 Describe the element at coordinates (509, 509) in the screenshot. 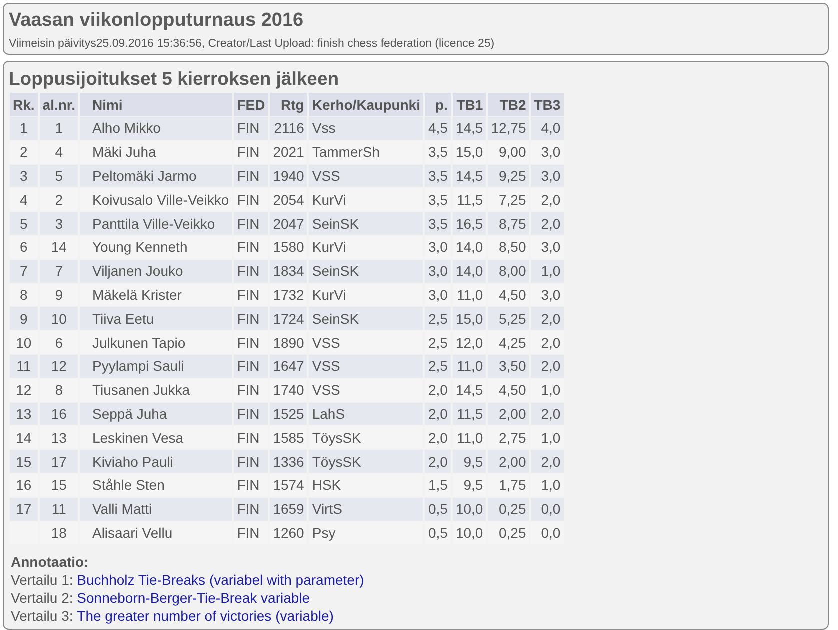

I see `table-cell: 0,25` at that location.